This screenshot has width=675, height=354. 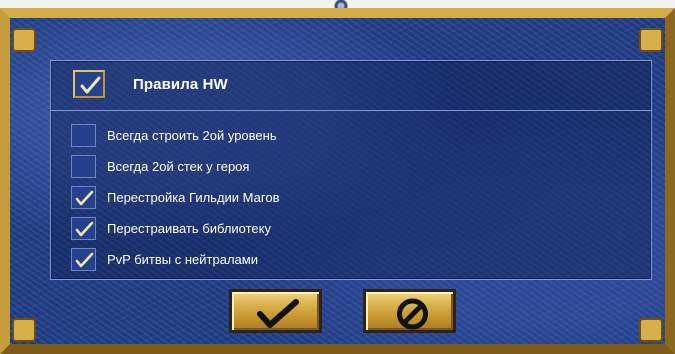 I want to click on option-row: Перестраивать библиотеку, so click(x=351, y=228).